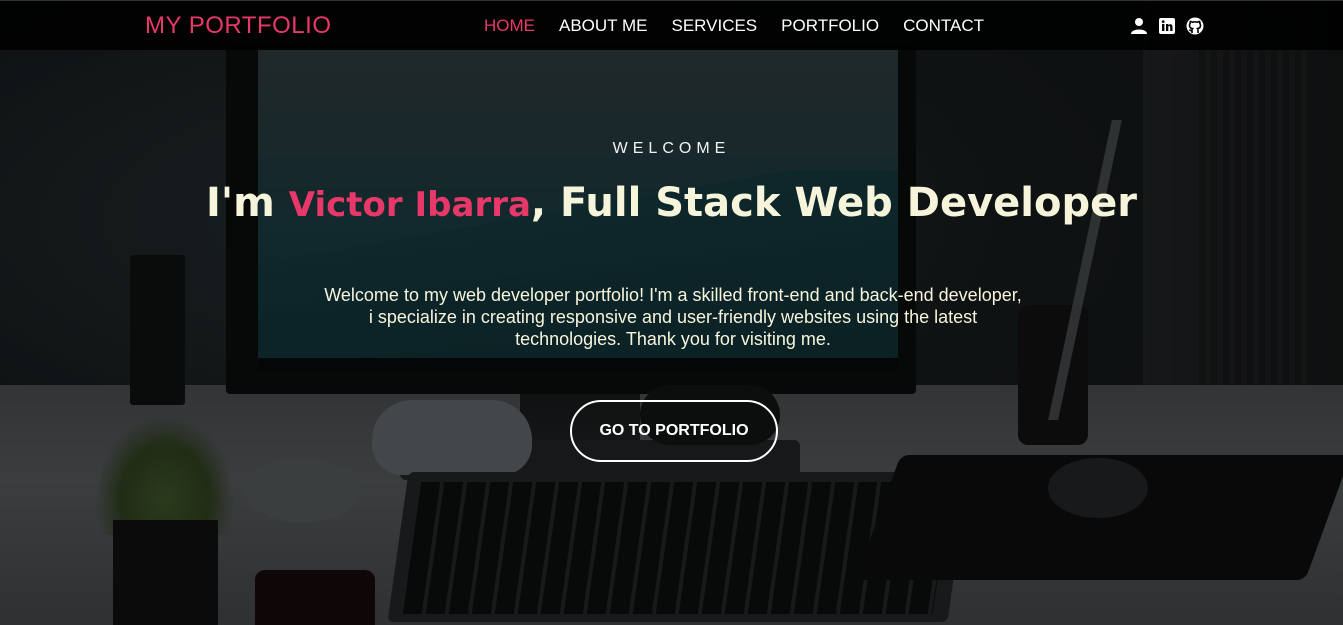 This screenshot has width=1343, height=625. I want to click on user-icon, so click(1139, 26).